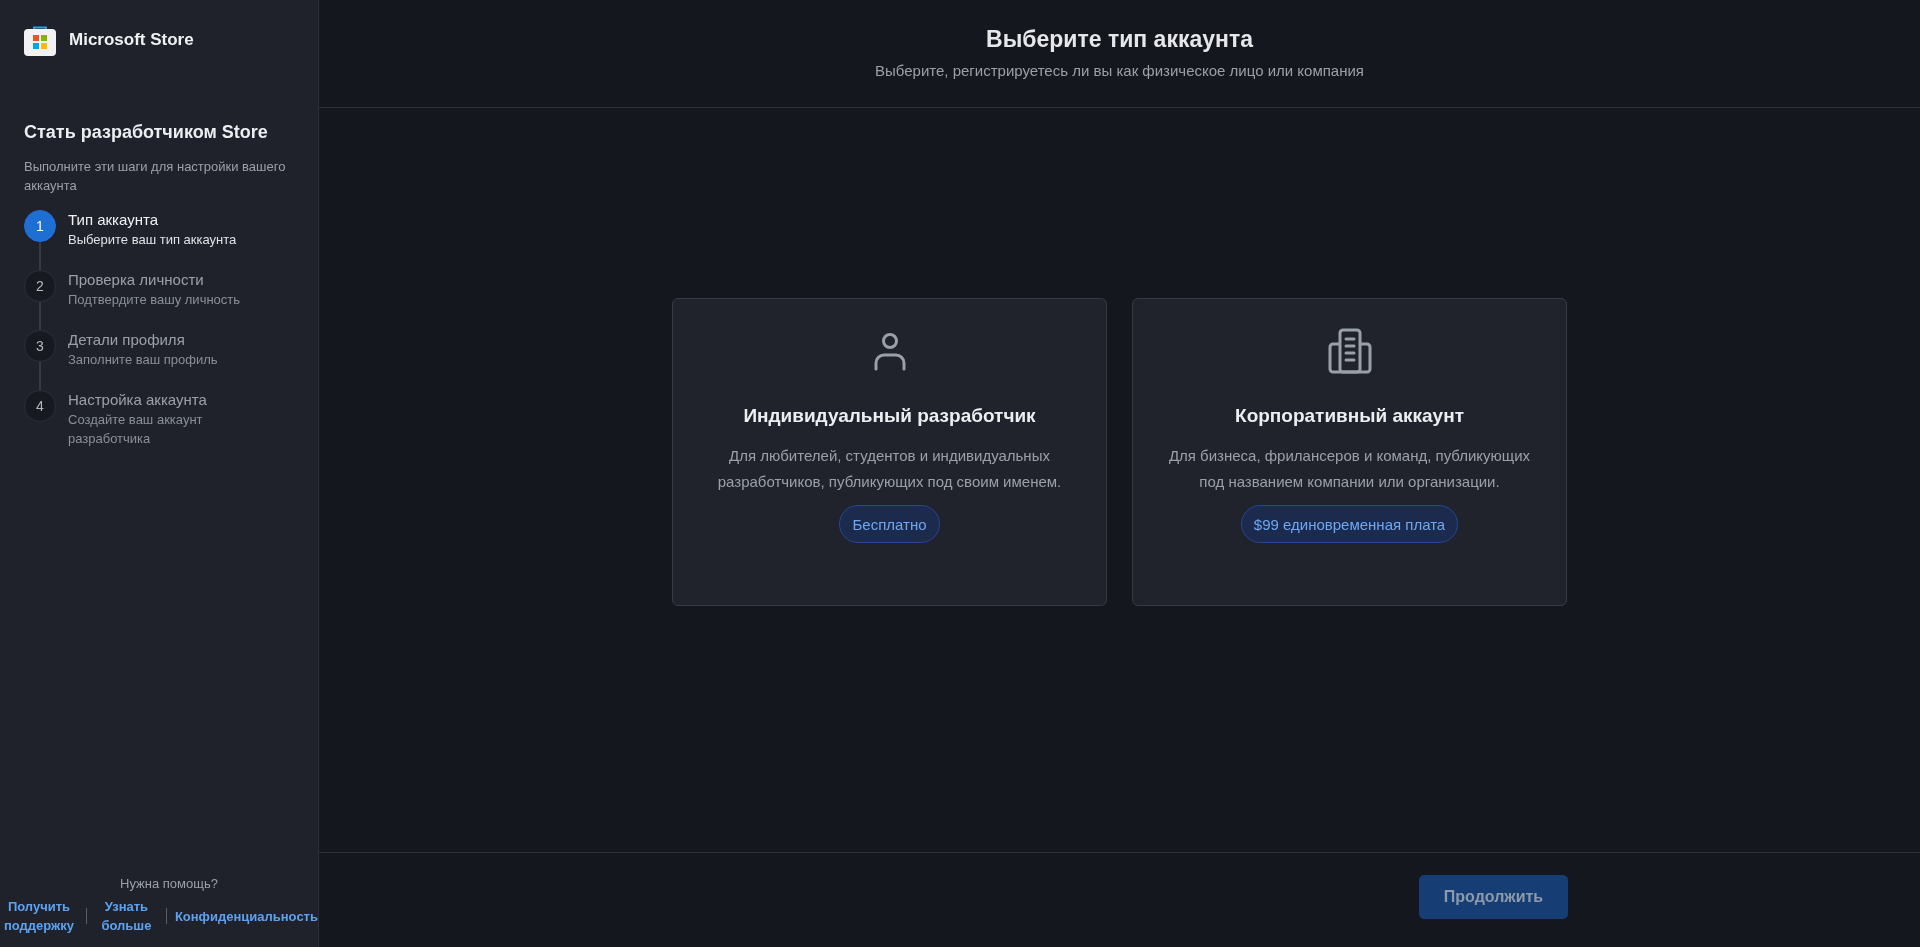 The width and height of the screenshot is (1920, 947). What do you see at coordinates (1349, 351) in the screenshot?
I see `building-icon` at bounding box center [1349, 351].